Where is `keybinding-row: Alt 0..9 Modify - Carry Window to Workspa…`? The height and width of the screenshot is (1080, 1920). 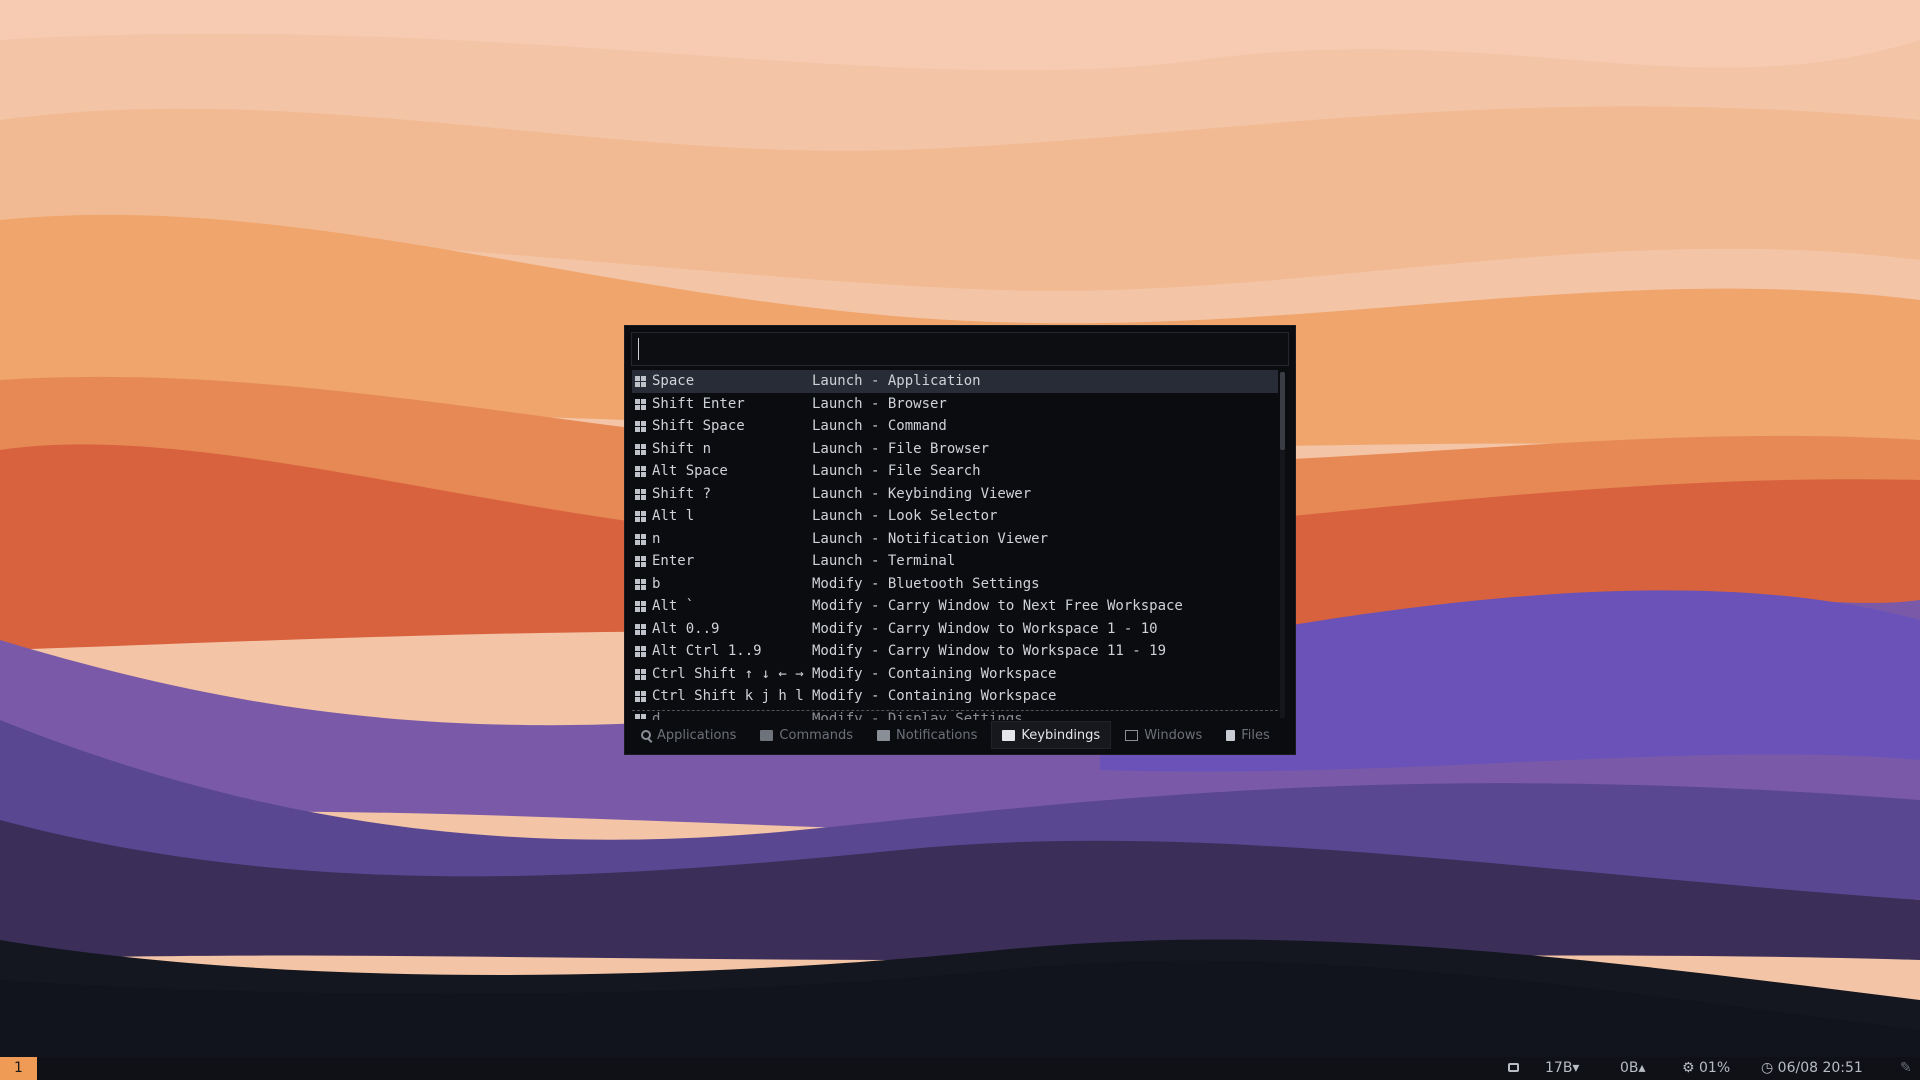 keybinding-row: Alt 0..9 Modify - Carry Window to Workspa… is located at coordinates (955, 629).